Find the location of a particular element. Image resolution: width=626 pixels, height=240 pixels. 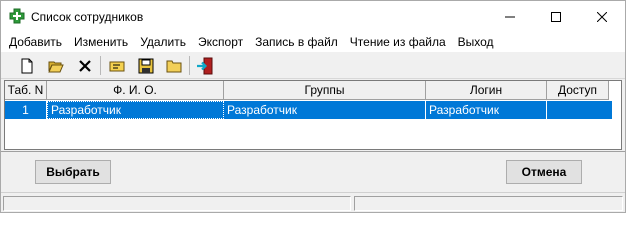

exit-door-icon is located at coordinates (204, 66).